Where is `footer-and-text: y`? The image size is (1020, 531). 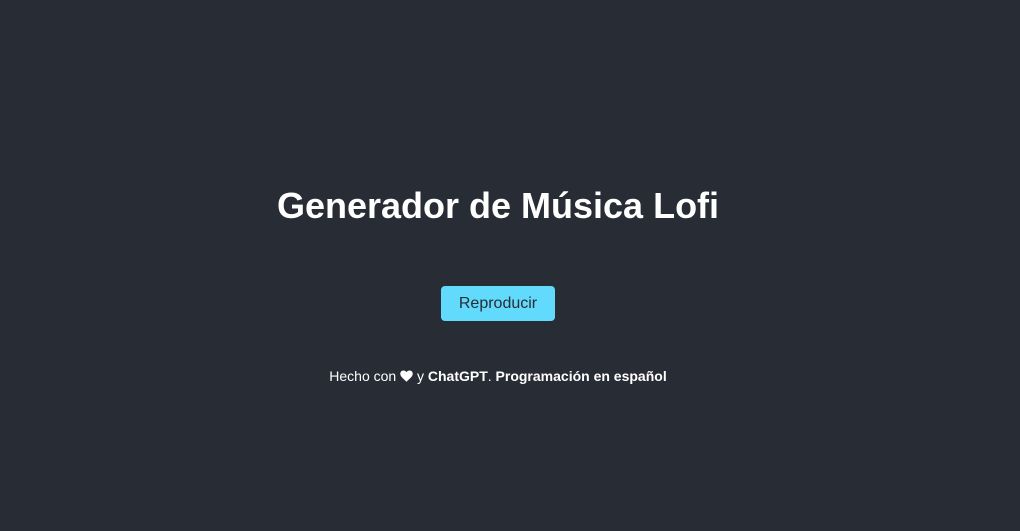 footer-and-text: y is located at coordinates (420, 376).